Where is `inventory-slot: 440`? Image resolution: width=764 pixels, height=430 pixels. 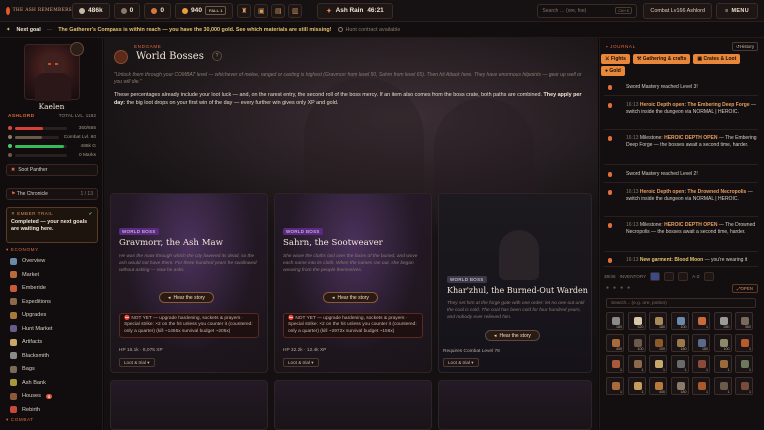
inventory-slot: 440 is located at coordinates (658, 385).